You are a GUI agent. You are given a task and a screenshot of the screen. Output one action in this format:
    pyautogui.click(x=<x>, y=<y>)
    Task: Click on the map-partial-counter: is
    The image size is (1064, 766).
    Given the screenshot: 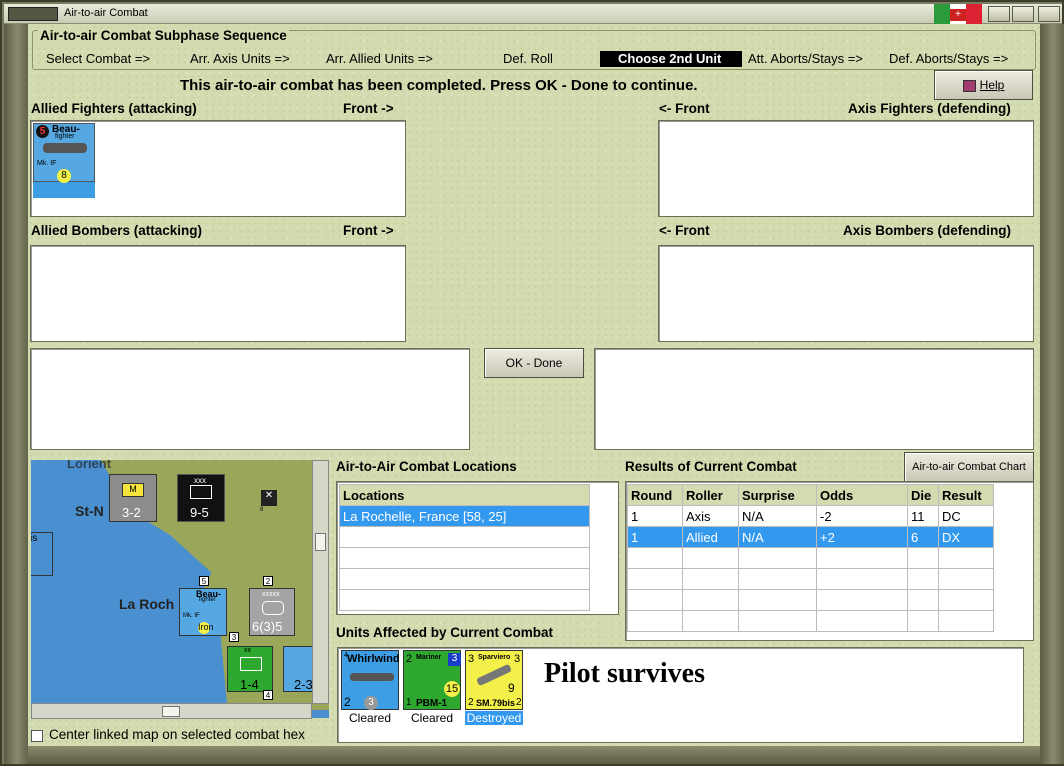 What is the action you would take?
    pyautogui.click(x=42, y=554)
    